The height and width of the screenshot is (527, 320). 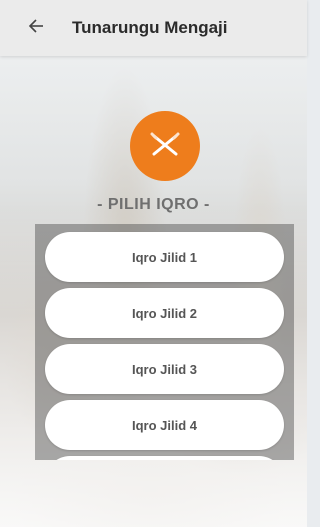 What do you see at coordinates (164, 257) in the screenshot?
I see `list-item-iqro-1: Iqro Jilid 1` at bounding box center [164, 257].